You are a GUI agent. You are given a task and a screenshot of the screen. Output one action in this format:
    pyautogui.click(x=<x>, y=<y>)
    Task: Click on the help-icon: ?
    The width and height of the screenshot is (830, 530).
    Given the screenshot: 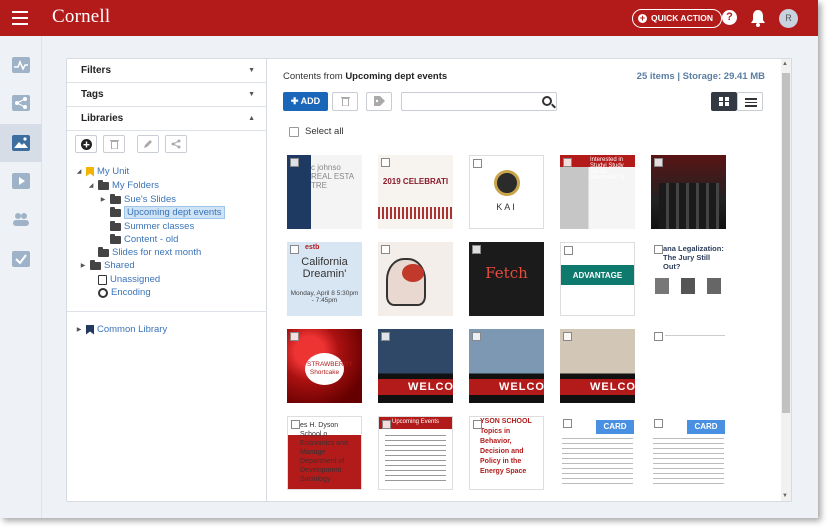 What is the action you would take?
    pyautogui.click(x=729, y=17)
    